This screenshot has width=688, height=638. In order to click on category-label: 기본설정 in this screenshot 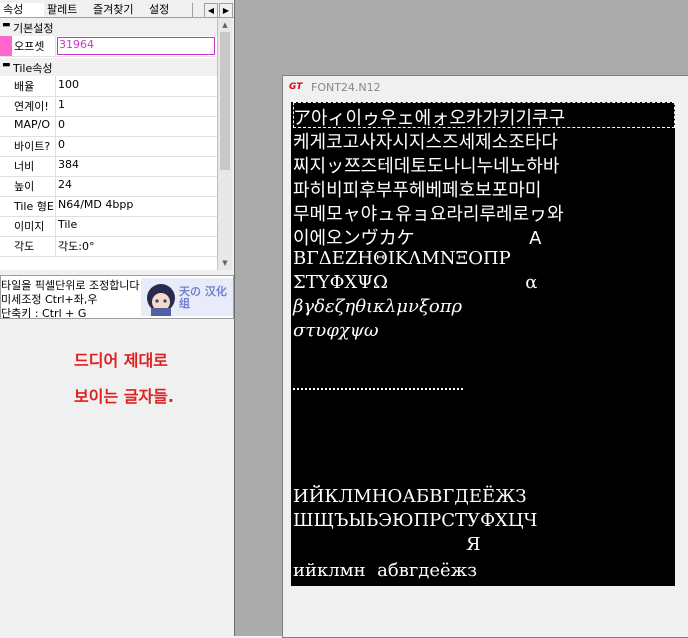, I will do `click(33, 28)`.